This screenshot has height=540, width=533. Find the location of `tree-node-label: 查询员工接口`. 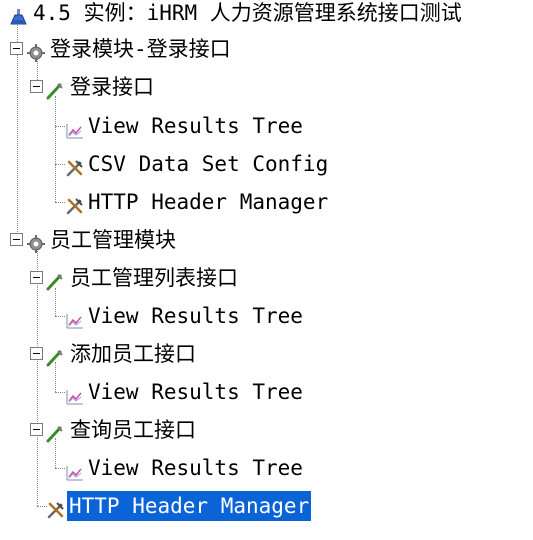

tree-node-label: 查询员工接口 is located at coordinates (133, 430).